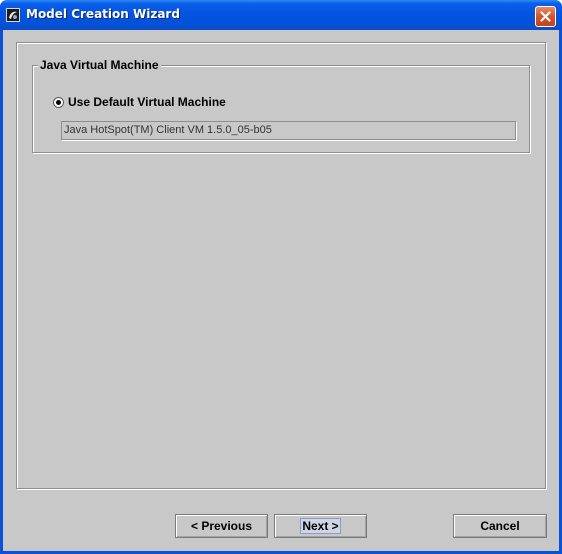  I want to click on java-app-icon, so click(13, 15).